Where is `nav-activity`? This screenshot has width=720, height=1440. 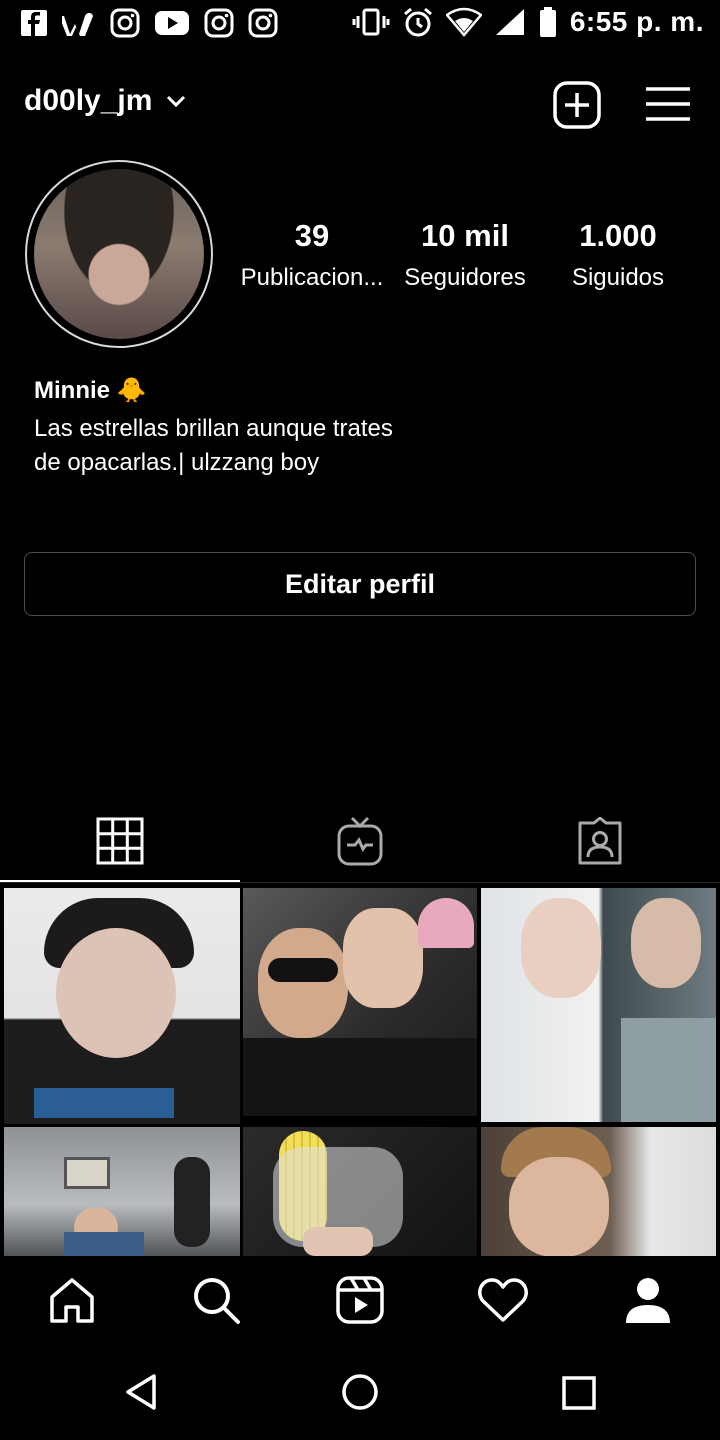
nav-activity is located at coordinates (503, 1300).